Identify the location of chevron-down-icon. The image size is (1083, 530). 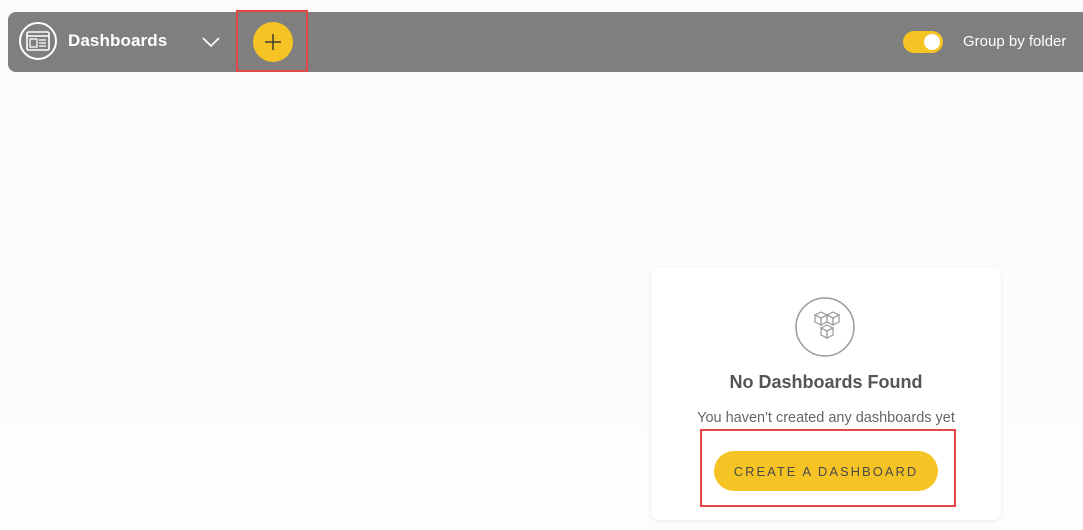
(211, 42).